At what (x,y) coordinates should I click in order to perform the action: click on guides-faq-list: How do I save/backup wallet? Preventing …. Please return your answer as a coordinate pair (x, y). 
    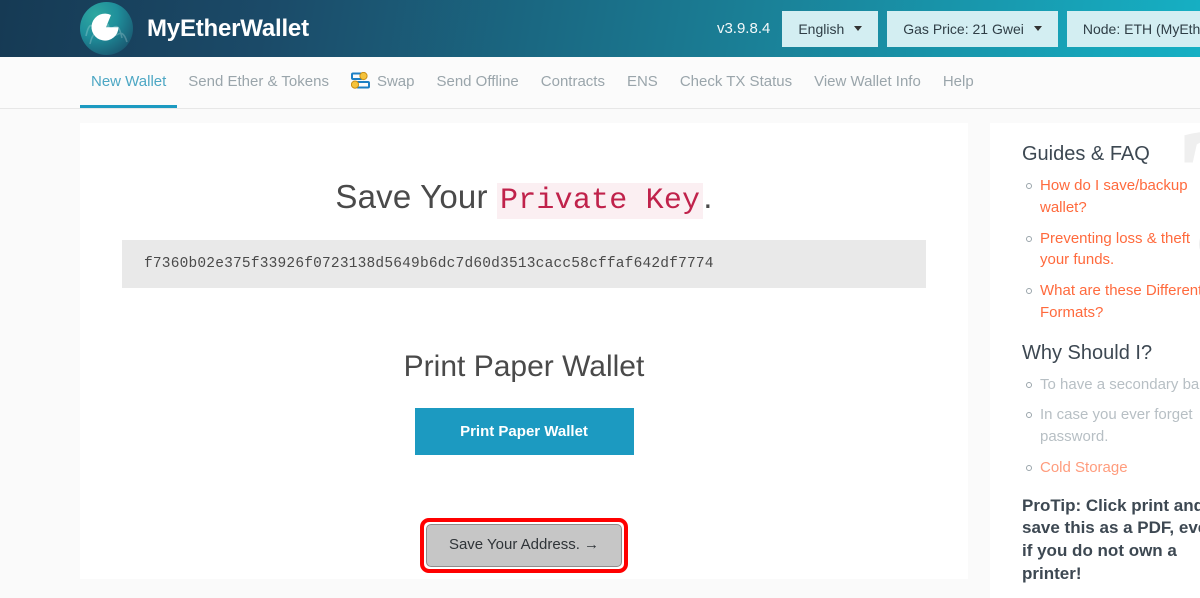
    Looking at the image, I should click on (1111, 249).